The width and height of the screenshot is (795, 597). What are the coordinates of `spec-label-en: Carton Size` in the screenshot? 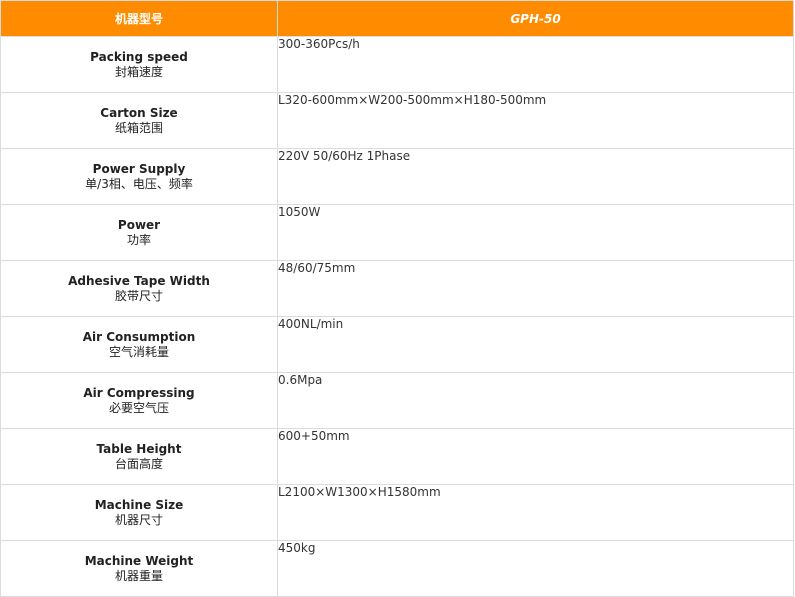 It's located at (139, 112).